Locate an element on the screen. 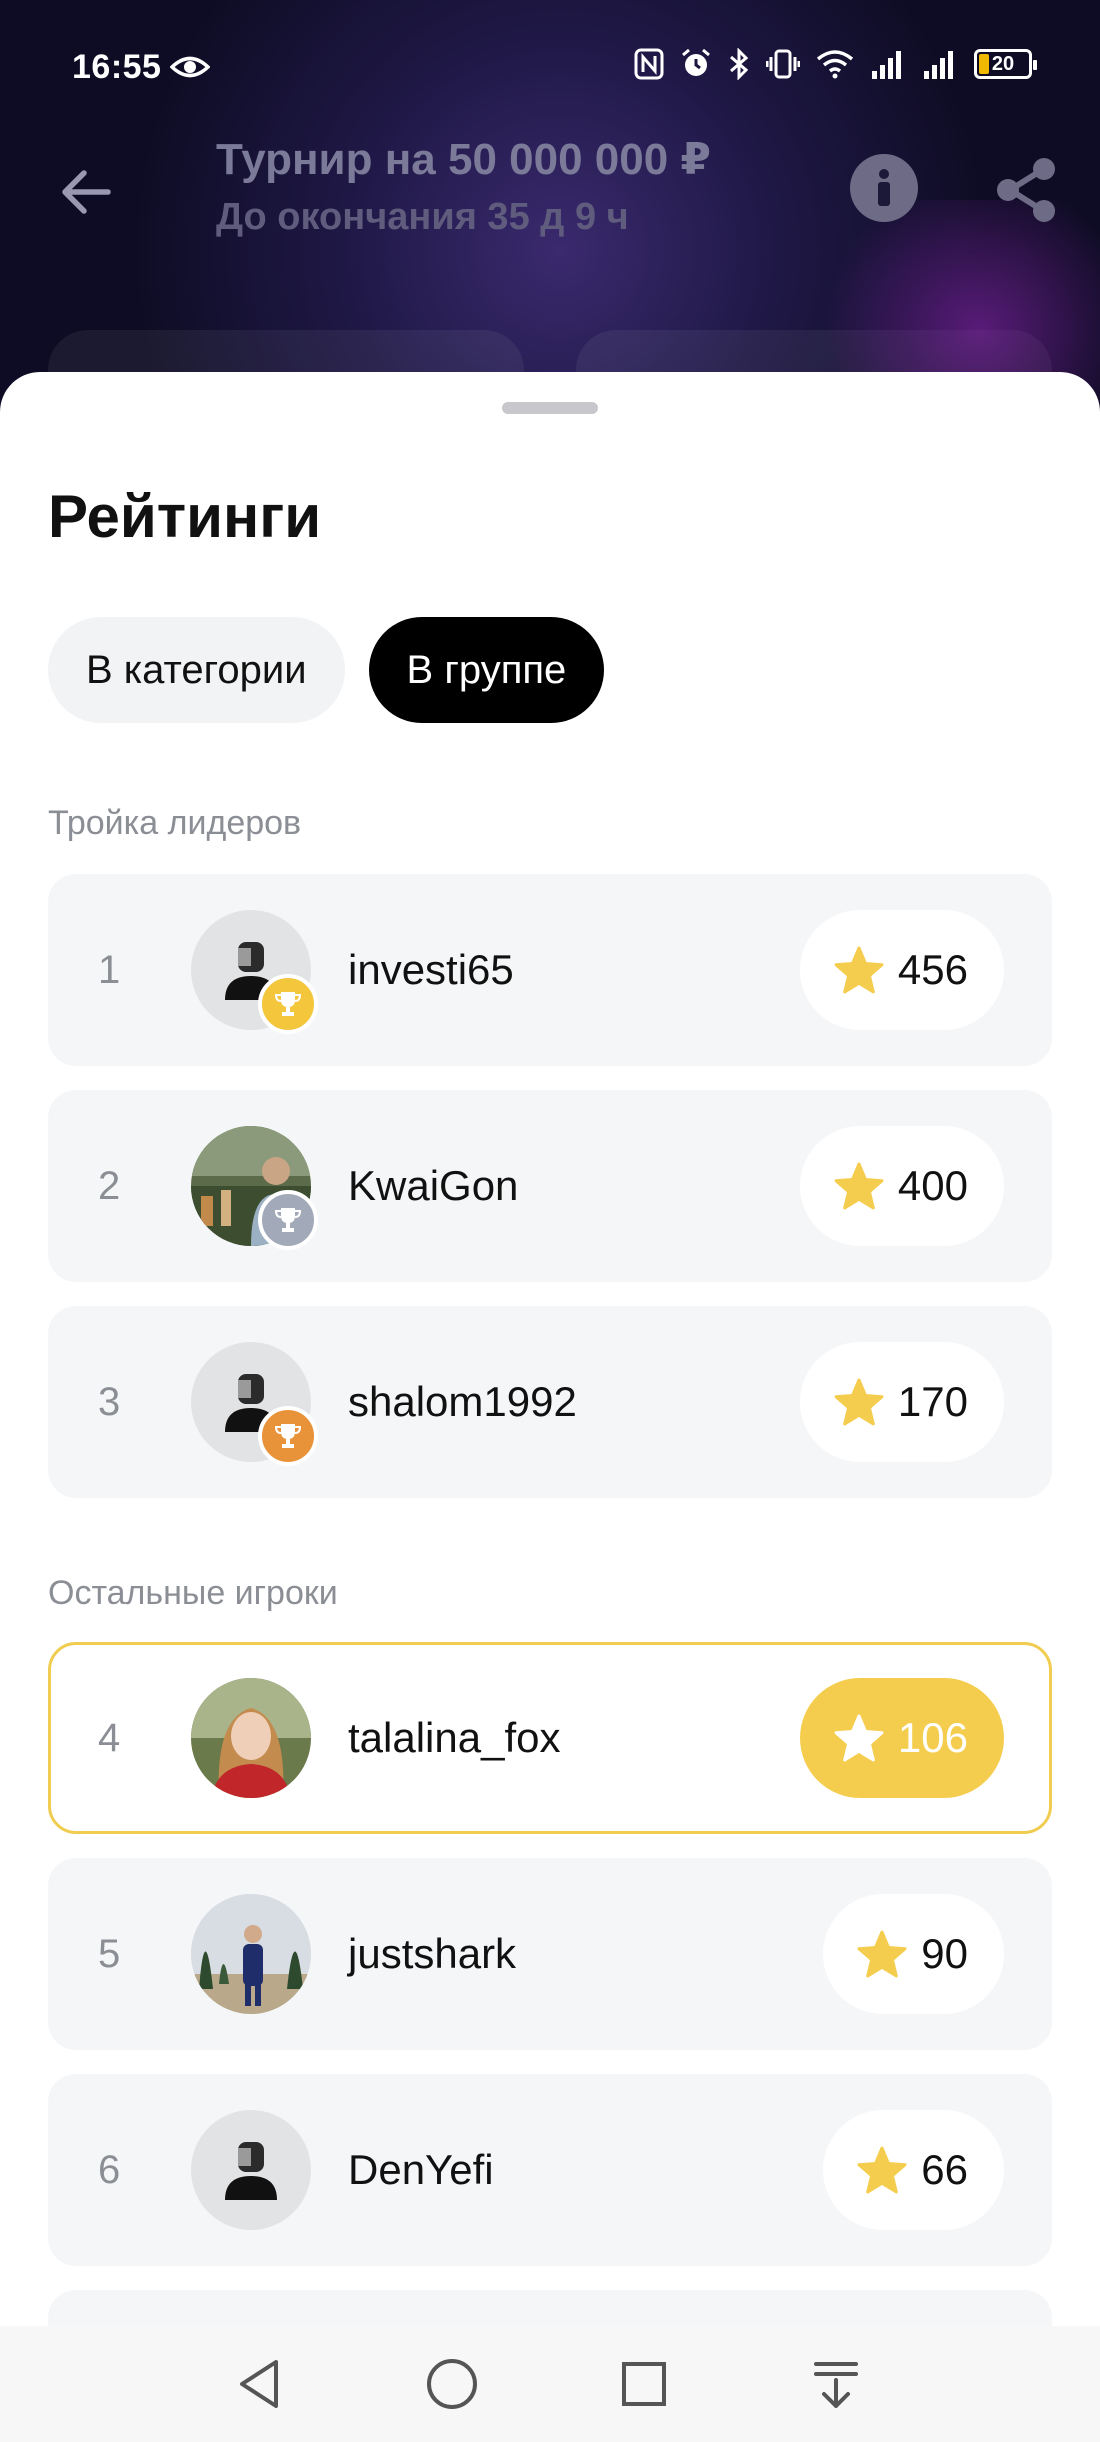 The height and width of the screenshot is (2442, 1100). status-icons: 20 is located at coordinates (835, 64).